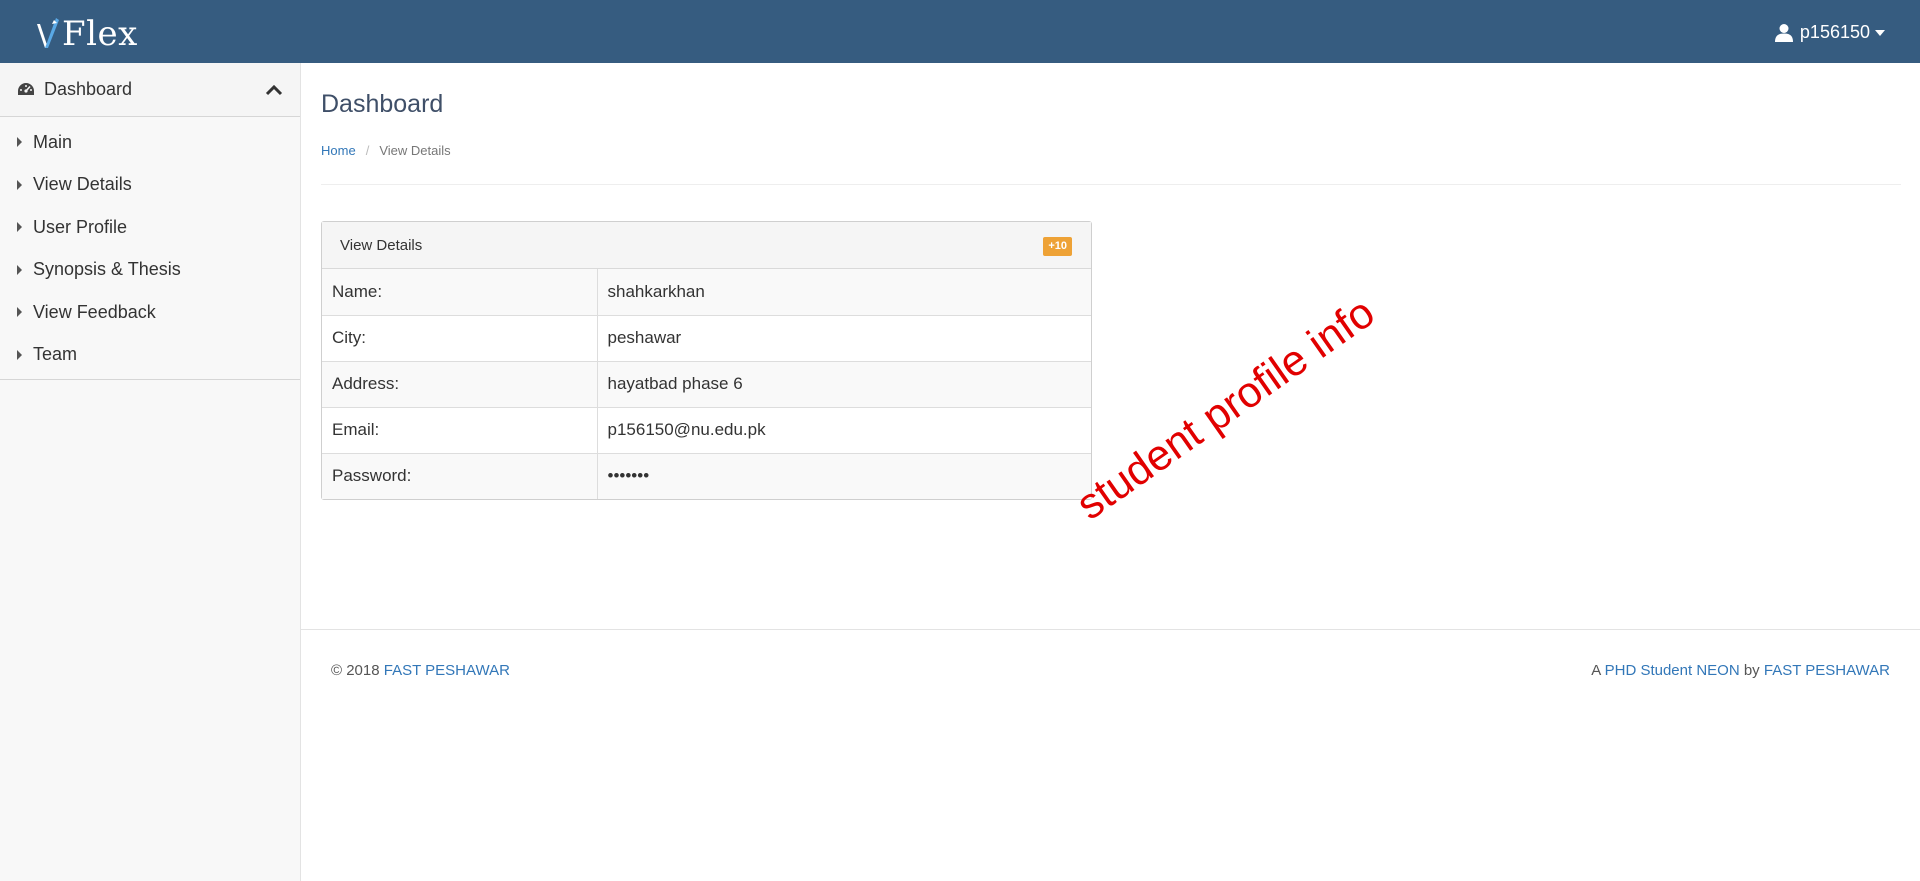 Image resolution: width=1920 pixels, height=881 pixels. I want to click on panel-title: View Details, so click(381, 245).